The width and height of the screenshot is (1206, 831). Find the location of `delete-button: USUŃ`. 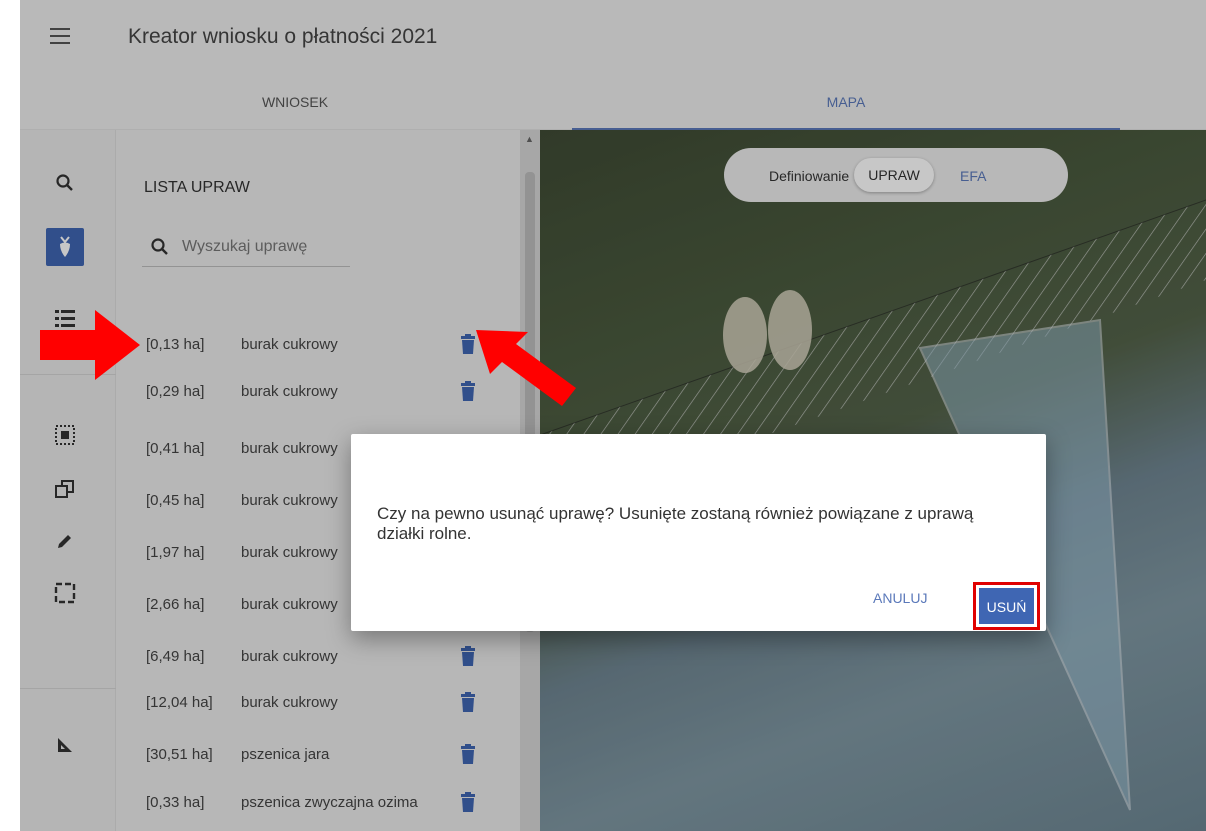

delete-button: USUŃ is located at coordinates (1006, 606).